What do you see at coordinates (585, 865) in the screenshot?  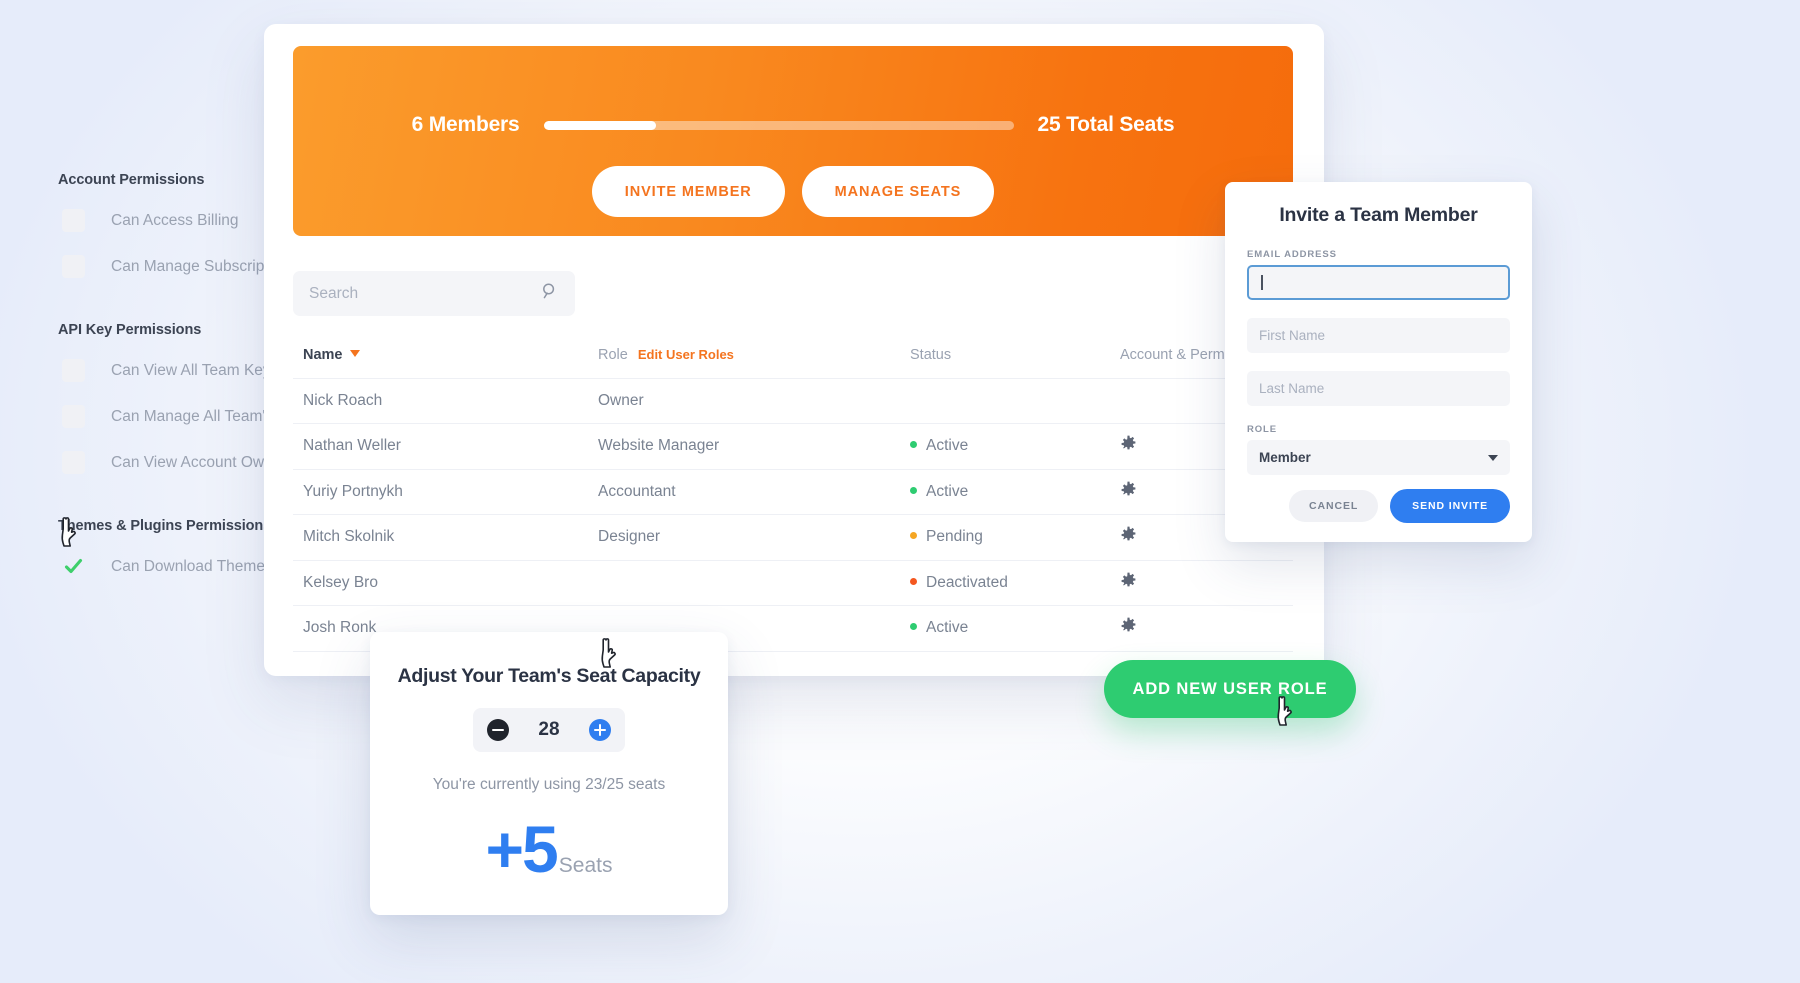 I see `seat-delta-unit: Seats` at bounding box center [585, 865].